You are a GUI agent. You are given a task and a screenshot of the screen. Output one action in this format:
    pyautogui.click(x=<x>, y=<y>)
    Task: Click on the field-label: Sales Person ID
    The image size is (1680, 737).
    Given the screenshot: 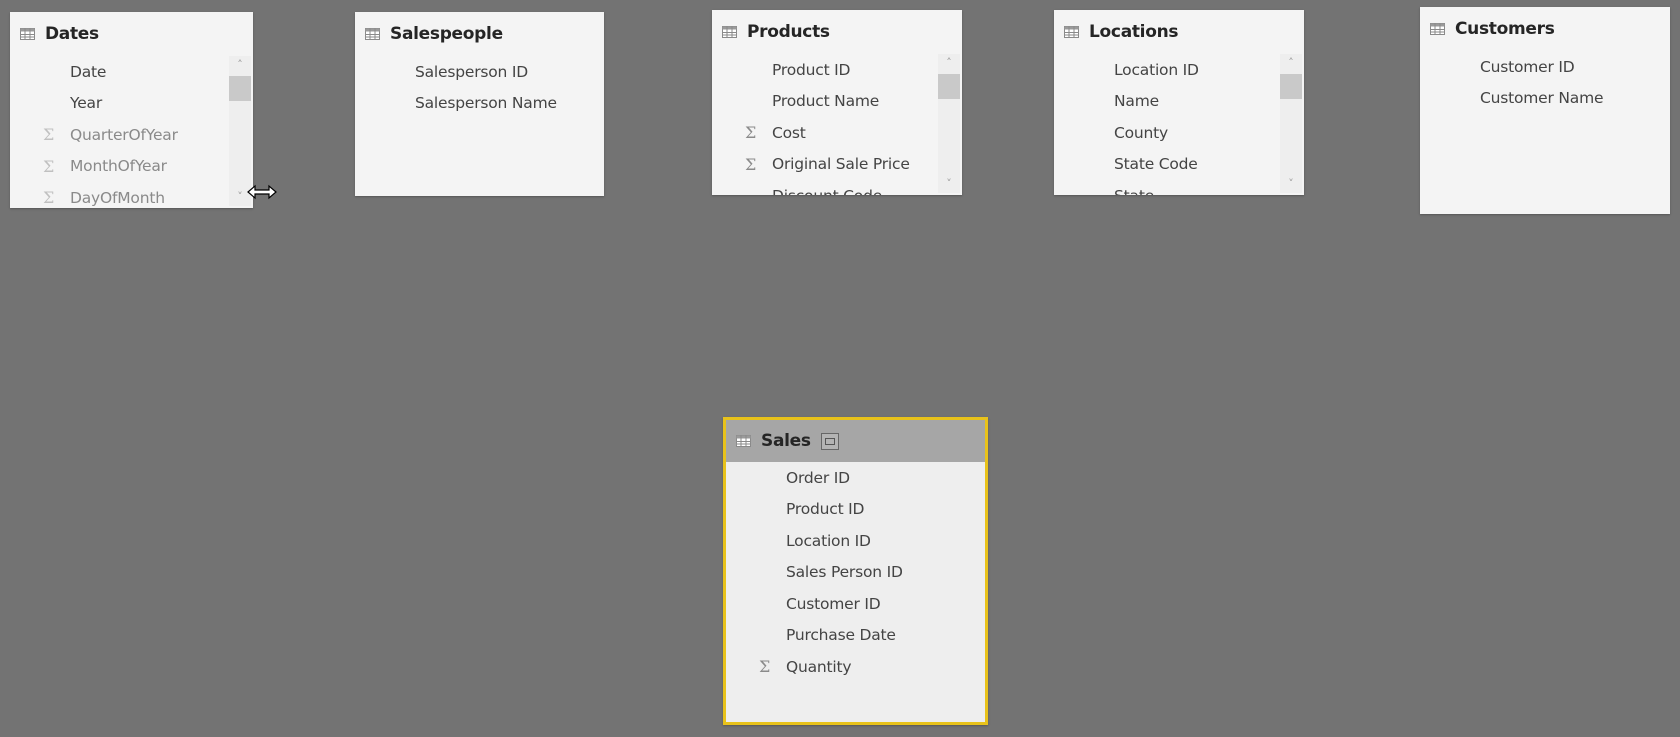 What is the action you would take?
    pyautogui.click(x=844, y=572)
    